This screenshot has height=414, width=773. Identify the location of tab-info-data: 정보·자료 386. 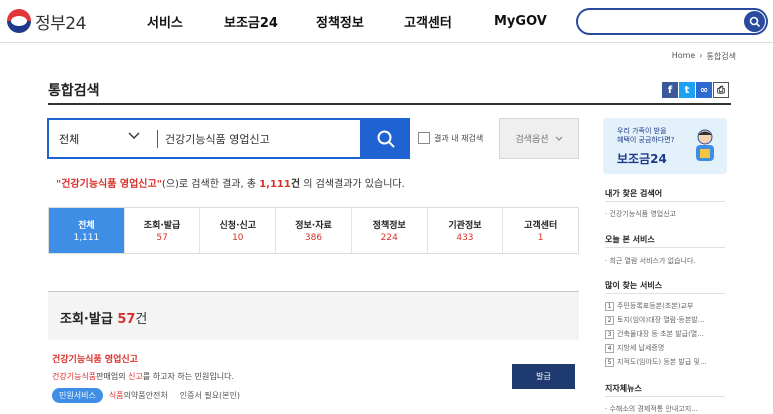
(313, 230).